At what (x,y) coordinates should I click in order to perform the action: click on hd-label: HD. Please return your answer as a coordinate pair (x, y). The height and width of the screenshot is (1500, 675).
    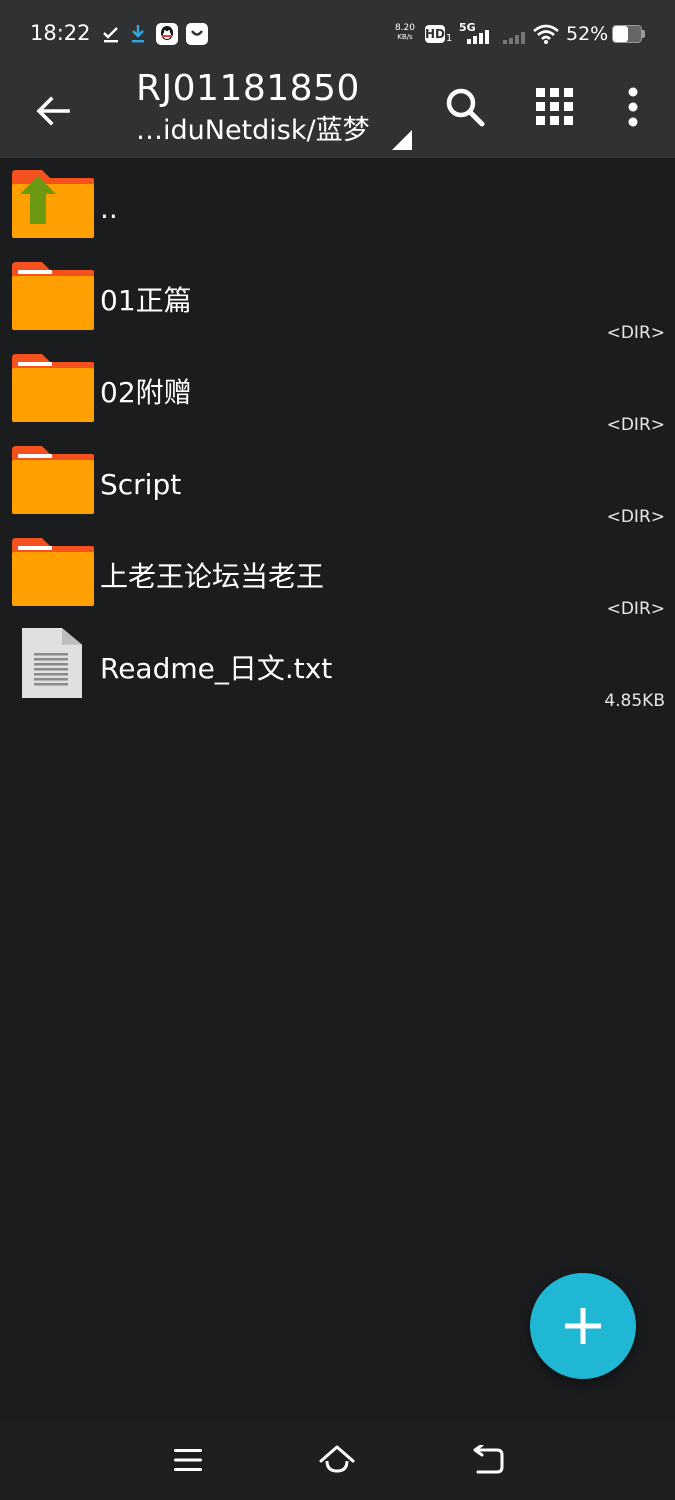
    Looking at the image, I should click on (435, 34).